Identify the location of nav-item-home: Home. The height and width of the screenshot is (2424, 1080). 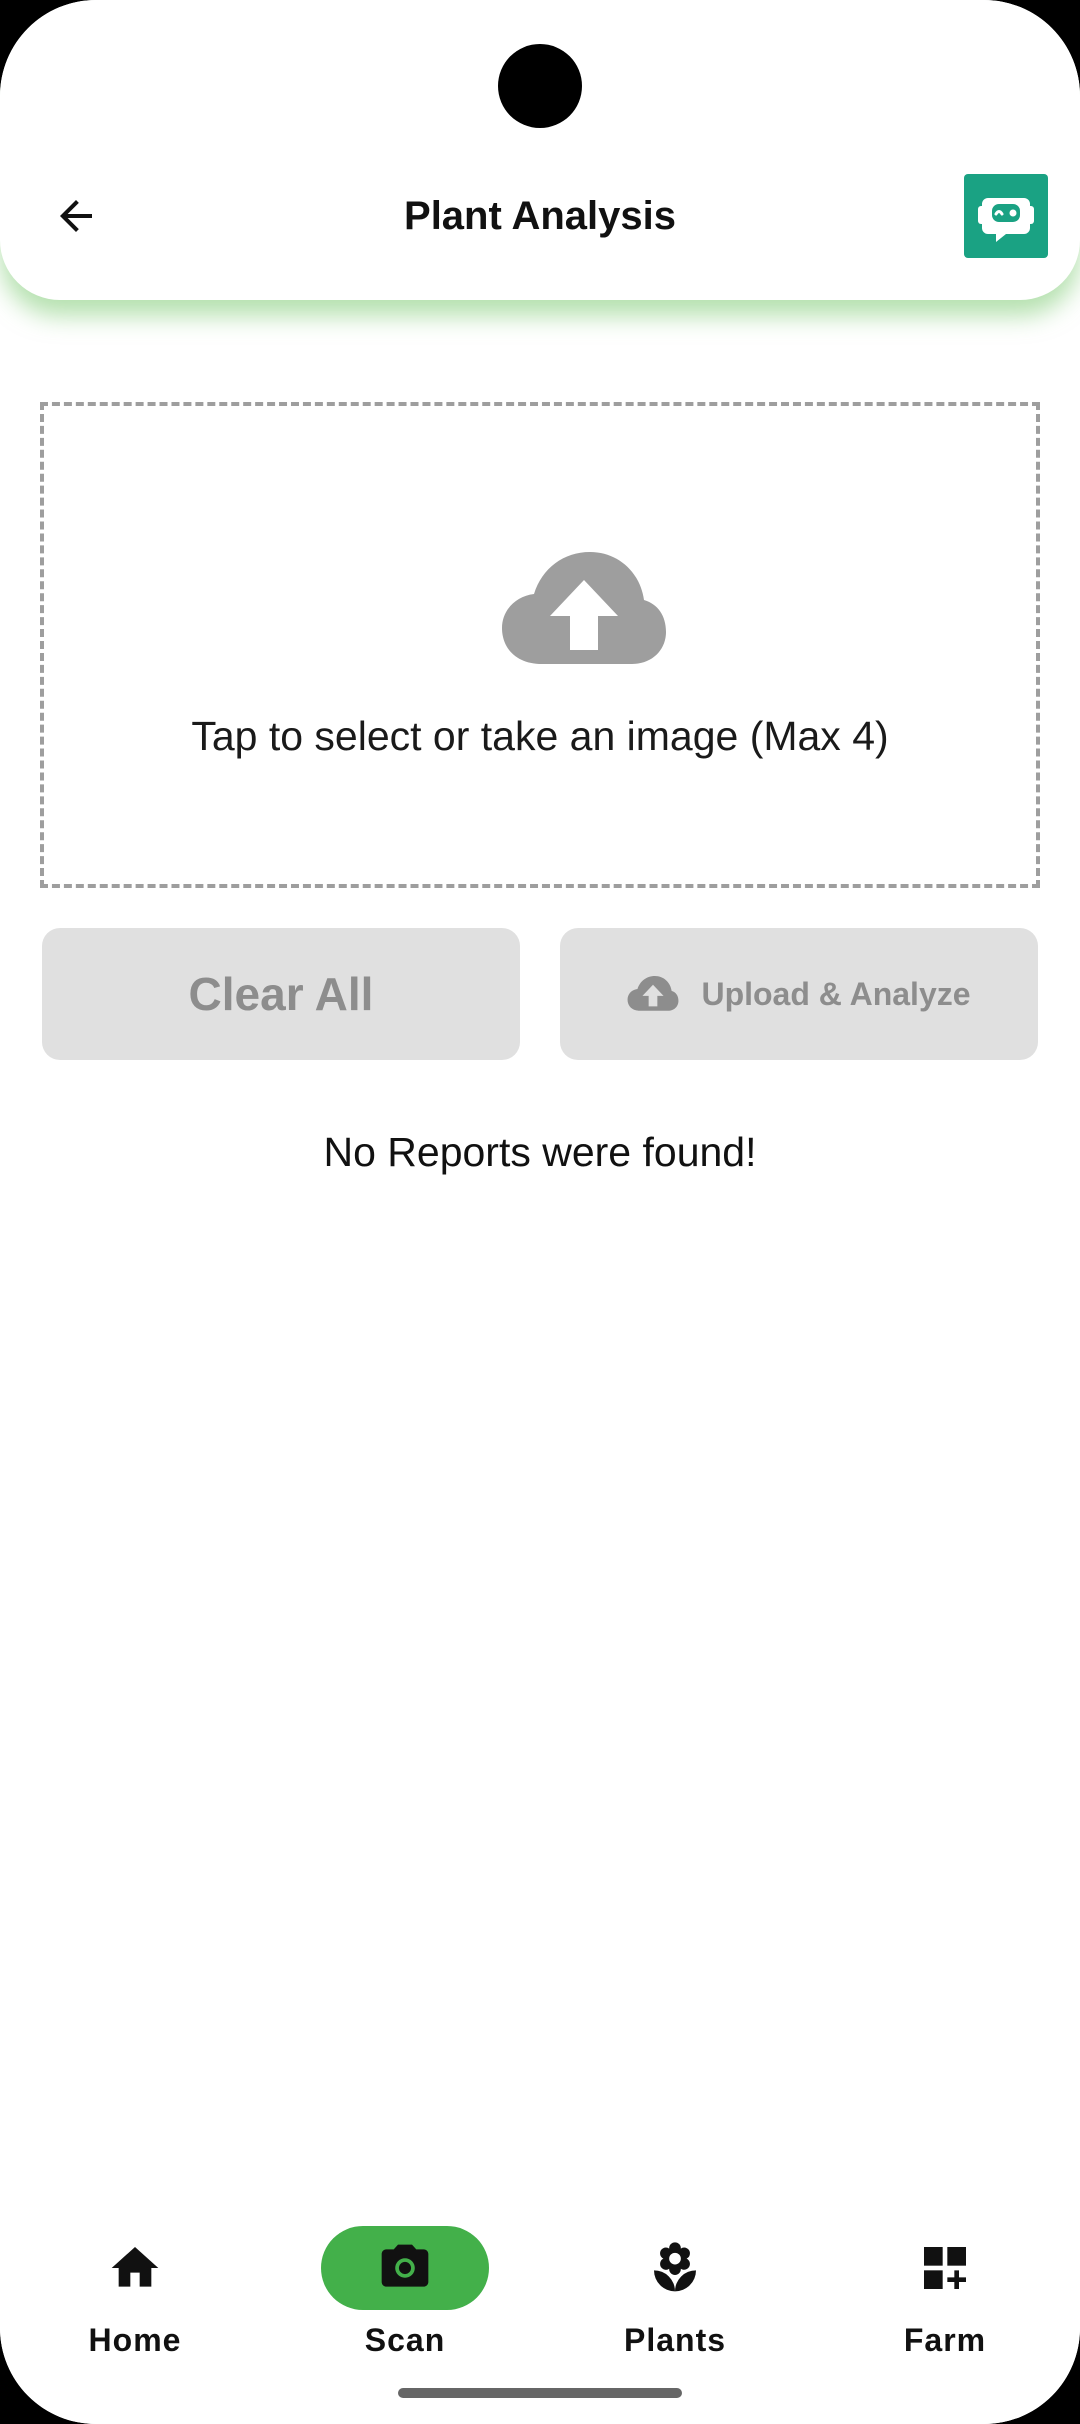
(135, 2301).